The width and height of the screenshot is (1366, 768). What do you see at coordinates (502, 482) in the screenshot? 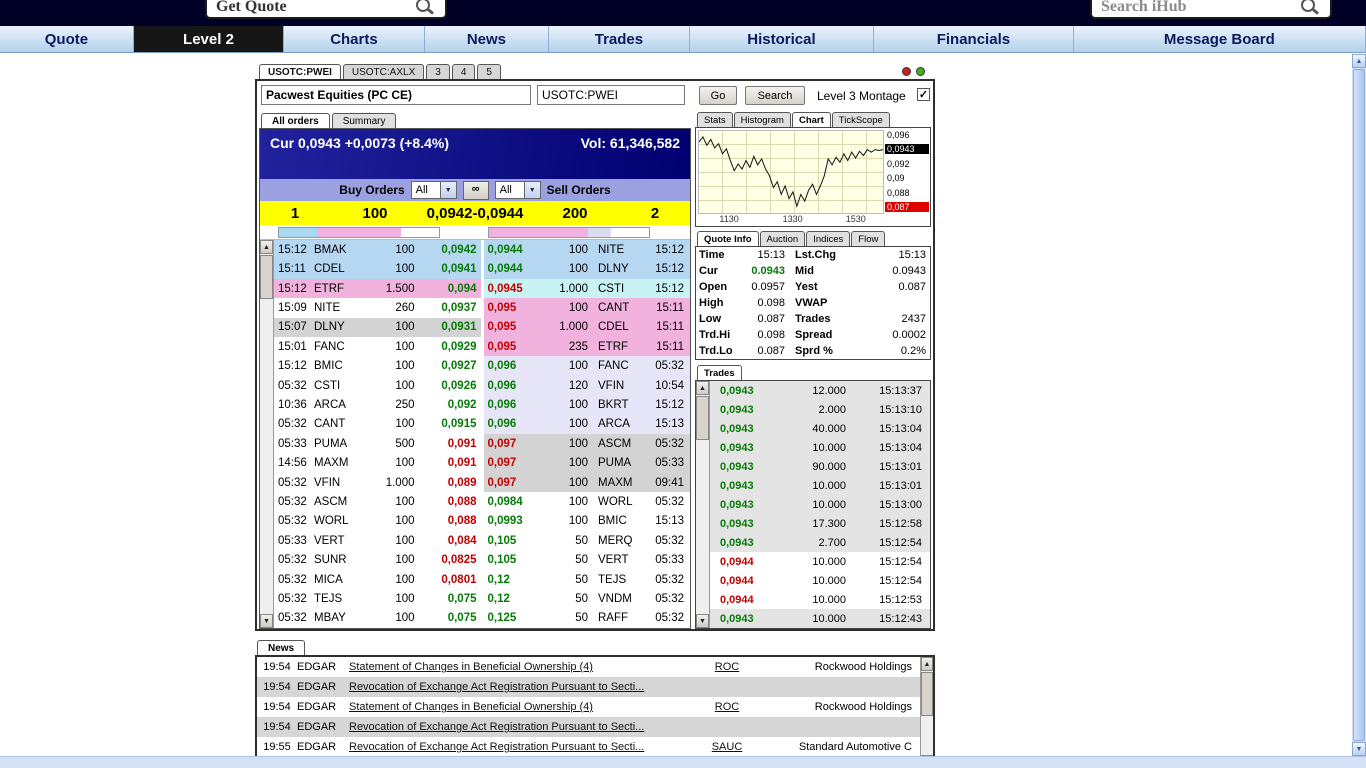
I see `ask-price: 0,097` at bounding box center [502, 482].